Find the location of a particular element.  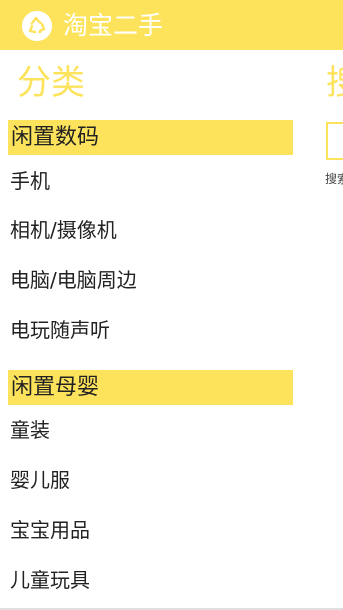

category-item-gaming: 电玩随声听 is located at coordinates (60, 330).